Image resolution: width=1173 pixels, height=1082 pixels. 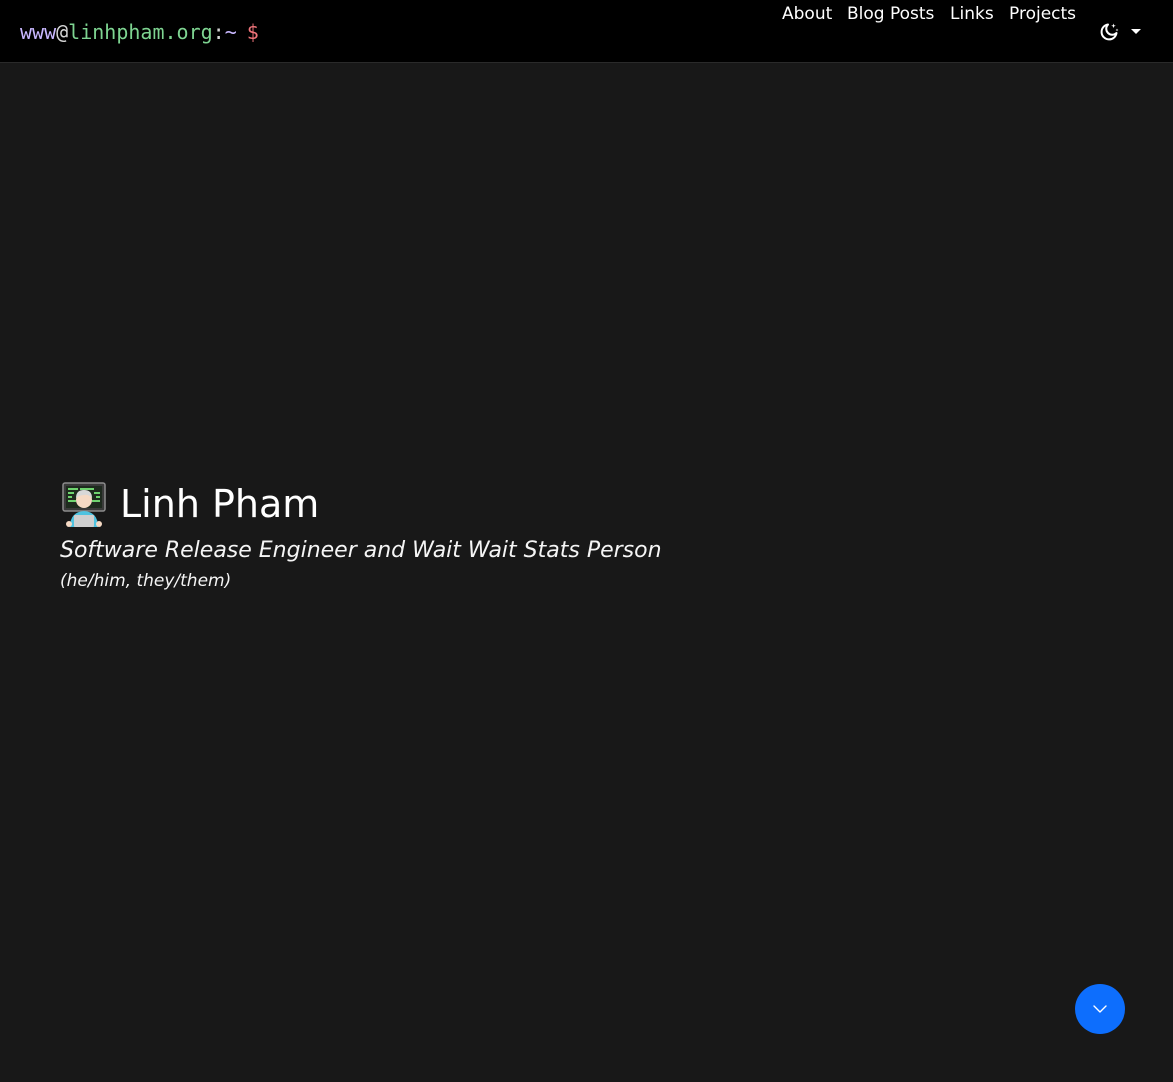 What do you see at coordinates (1136, 31) in the screenshot?
I see `caret-down-icon` at bounding box center [1136, 31].